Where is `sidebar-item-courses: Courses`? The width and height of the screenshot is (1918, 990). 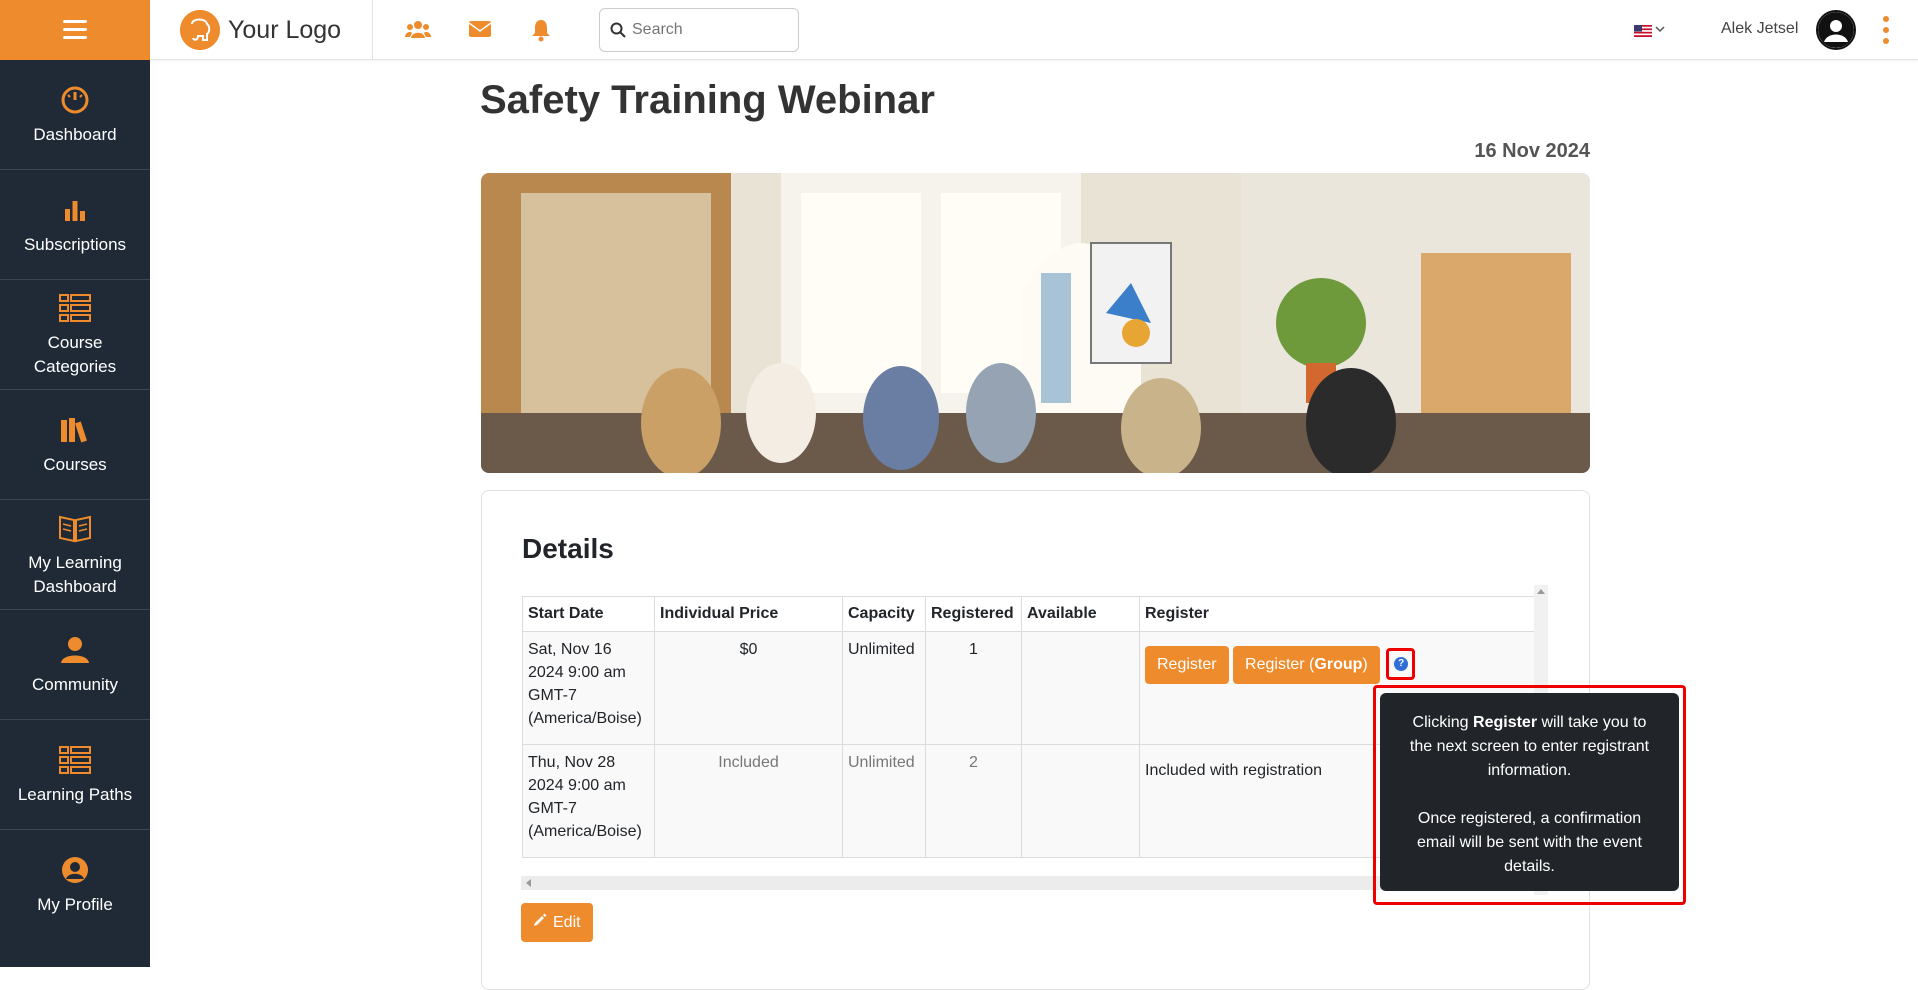
sidebar-item-courses: Courses is located at coordinates (75, 445).